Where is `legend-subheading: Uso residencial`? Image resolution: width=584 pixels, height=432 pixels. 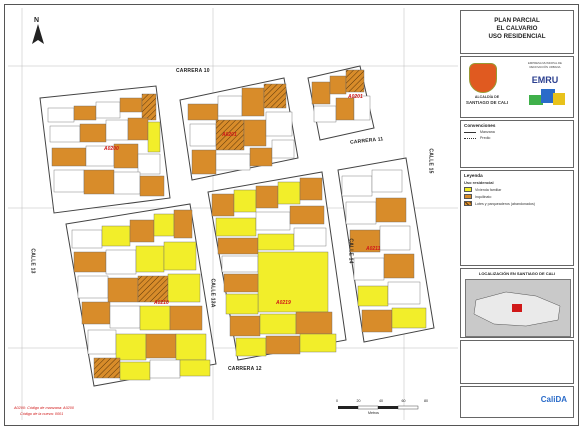
legend-subheading: Uso residencial is located at coordinates (479, 182).